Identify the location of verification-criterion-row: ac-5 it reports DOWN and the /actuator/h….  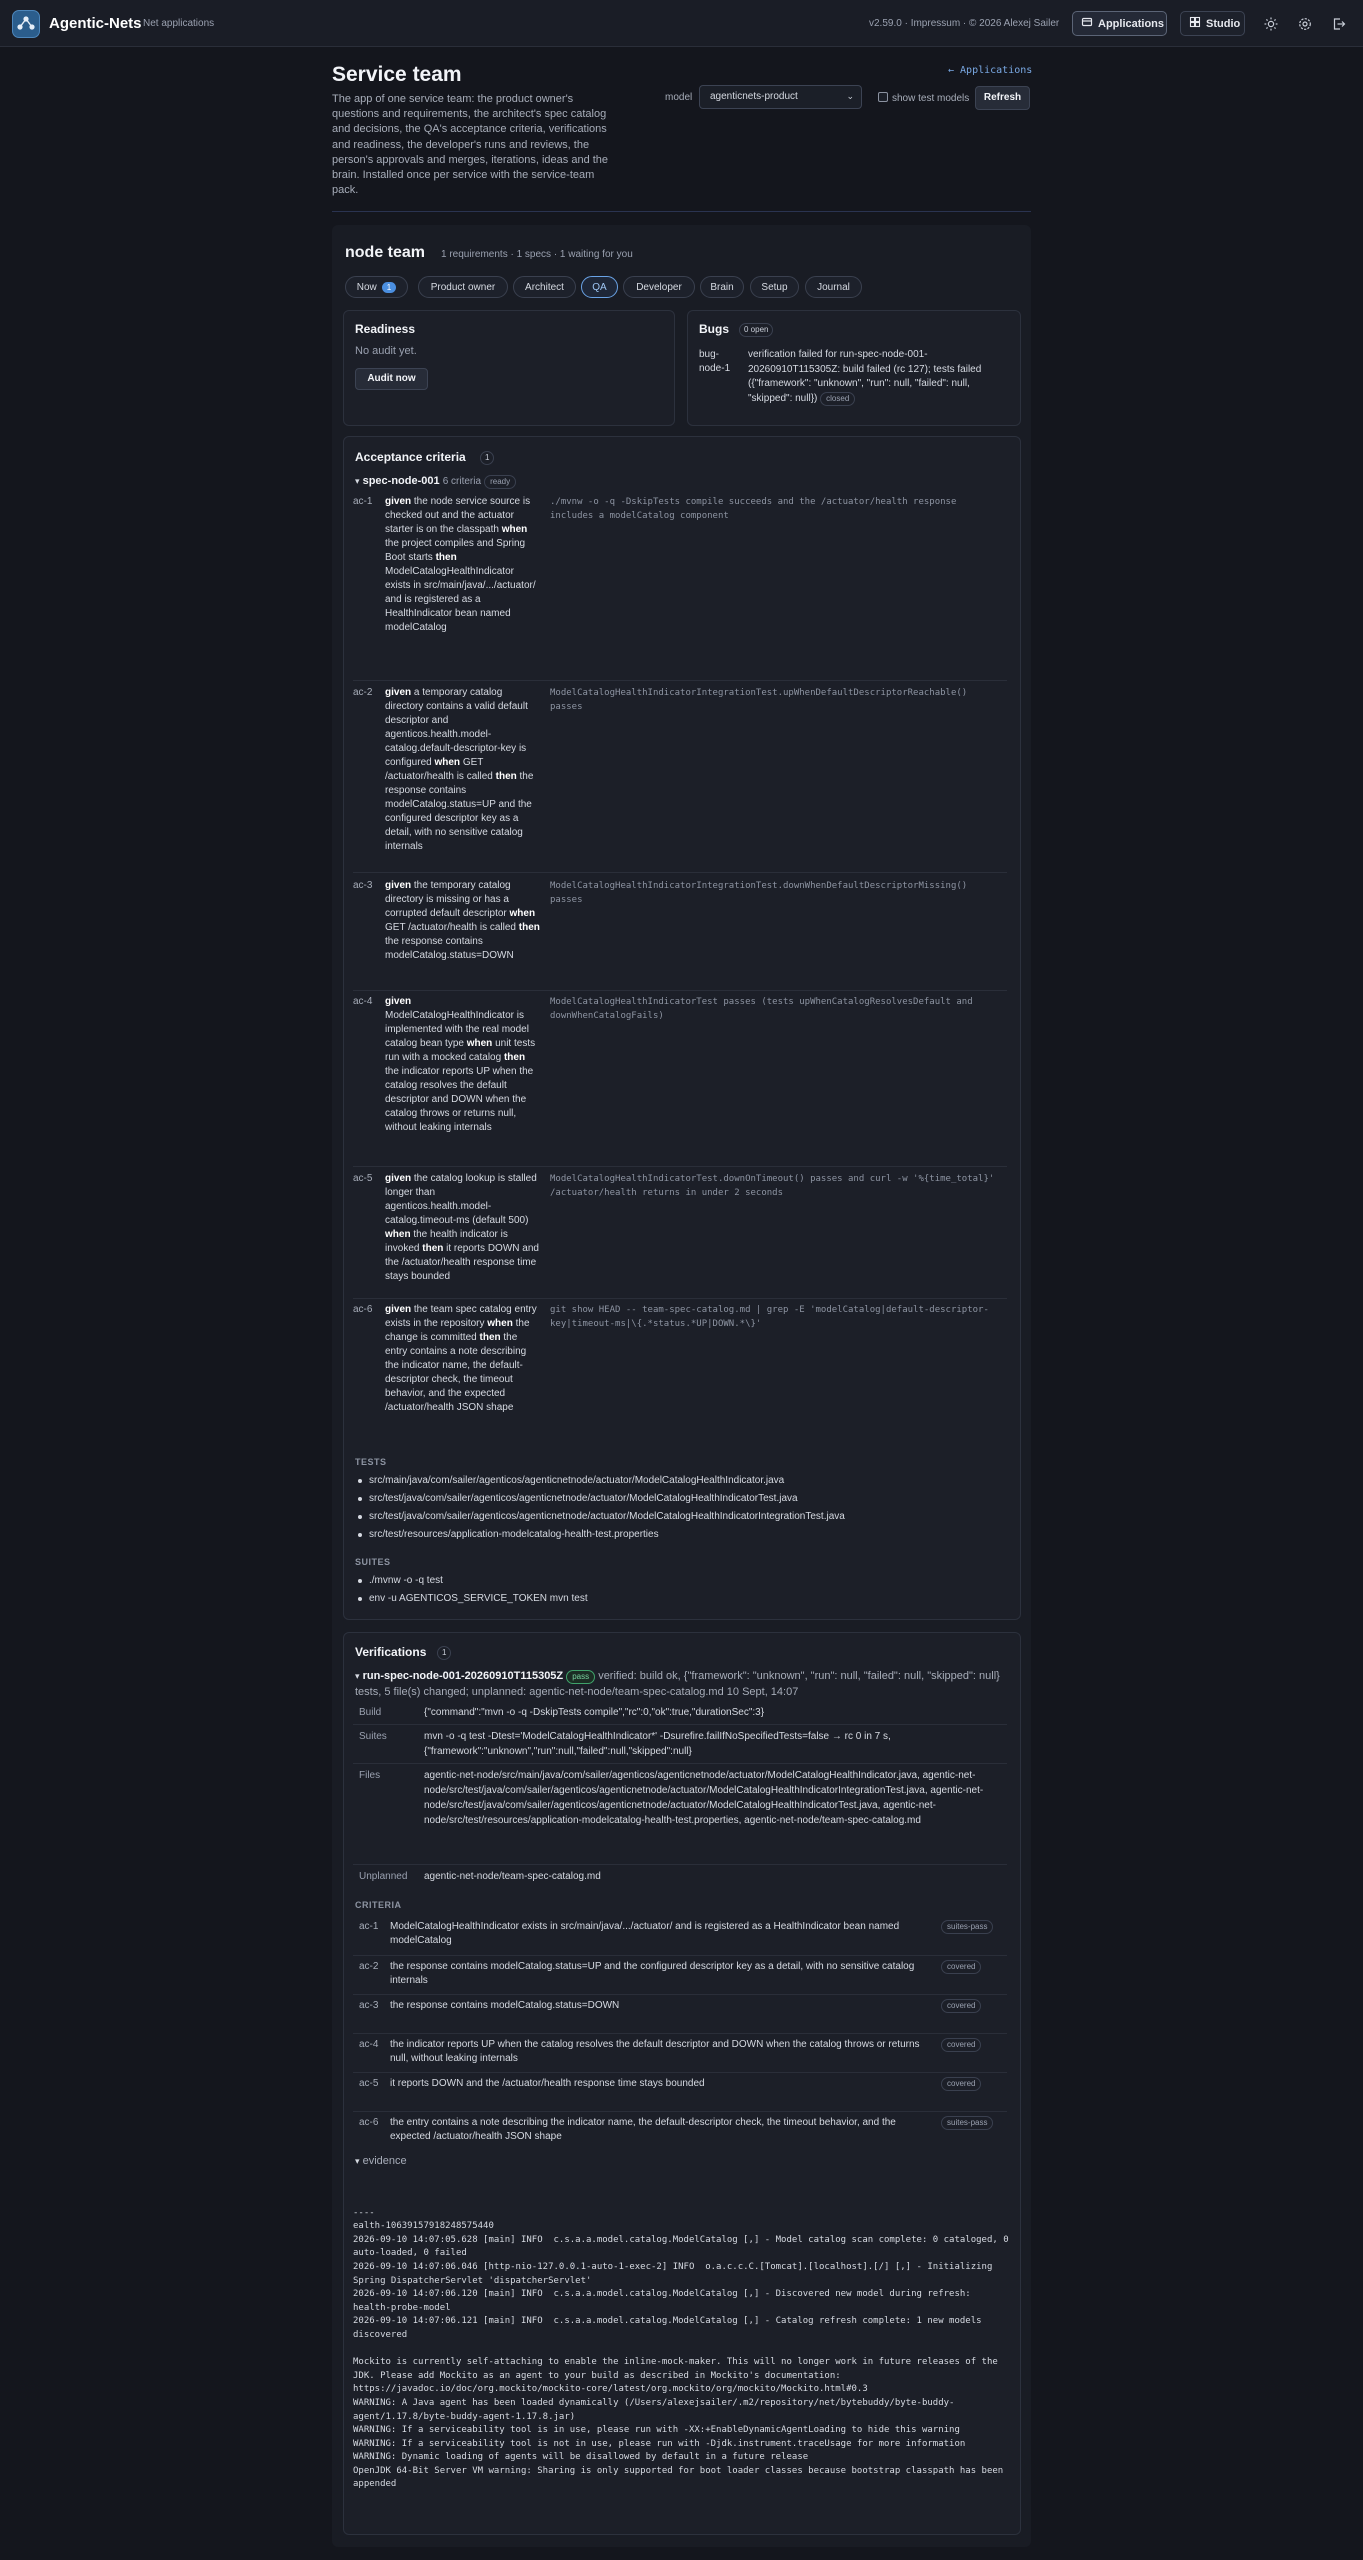
(680, 2093).